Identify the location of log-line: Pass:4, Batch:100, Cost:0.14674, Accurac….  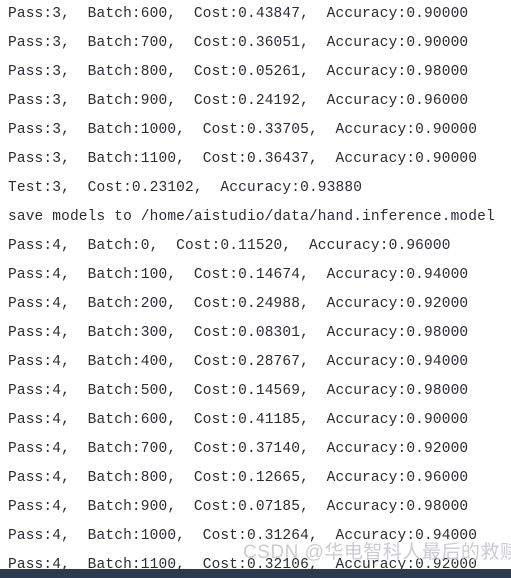
(238, 275).